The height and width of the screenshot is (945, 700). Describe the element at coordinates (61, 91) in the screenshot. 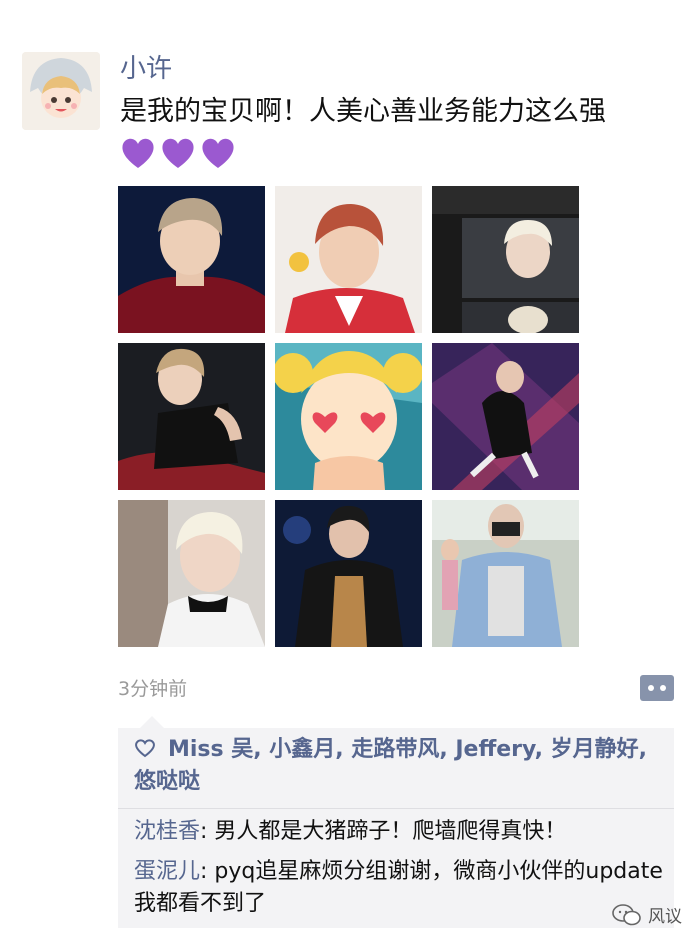

I see `avatar` at that location.